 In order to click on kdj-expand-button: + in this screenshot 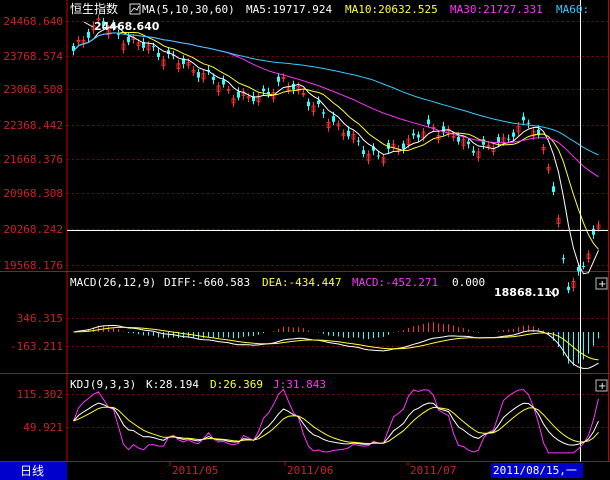, I will do `click(601, 385)`.